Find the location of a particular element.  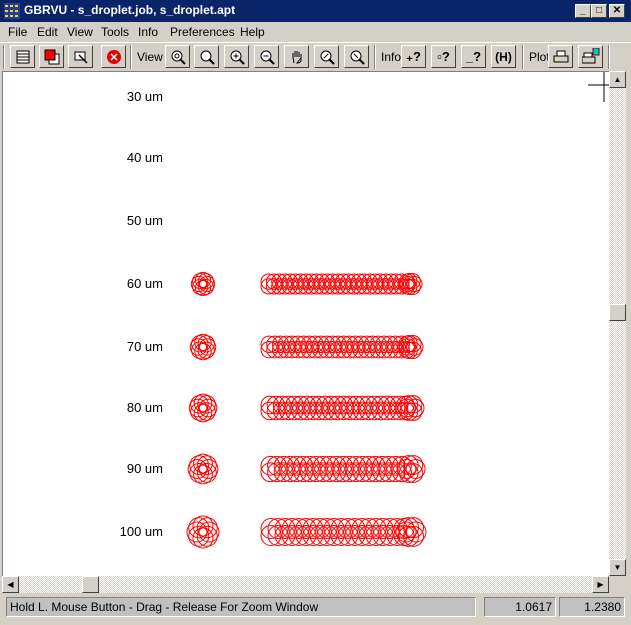

measure-query-button: _? is located at coordinates (473, 56).